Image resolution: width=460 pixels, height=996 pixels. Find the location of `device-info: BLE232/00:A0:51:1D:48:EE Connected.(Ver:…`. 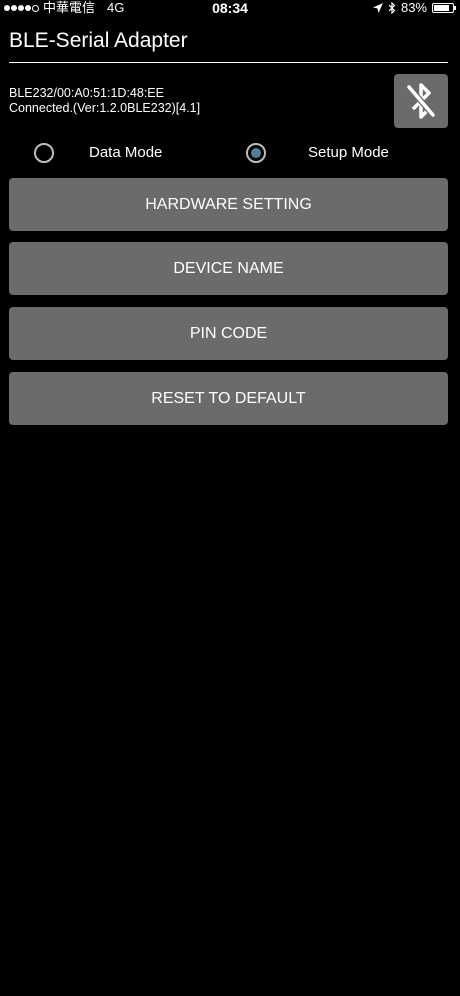

device-info: BLE232/00:A0:51:1D:48:EE Connected.(Ver:… is located at coordinates (104, 101).